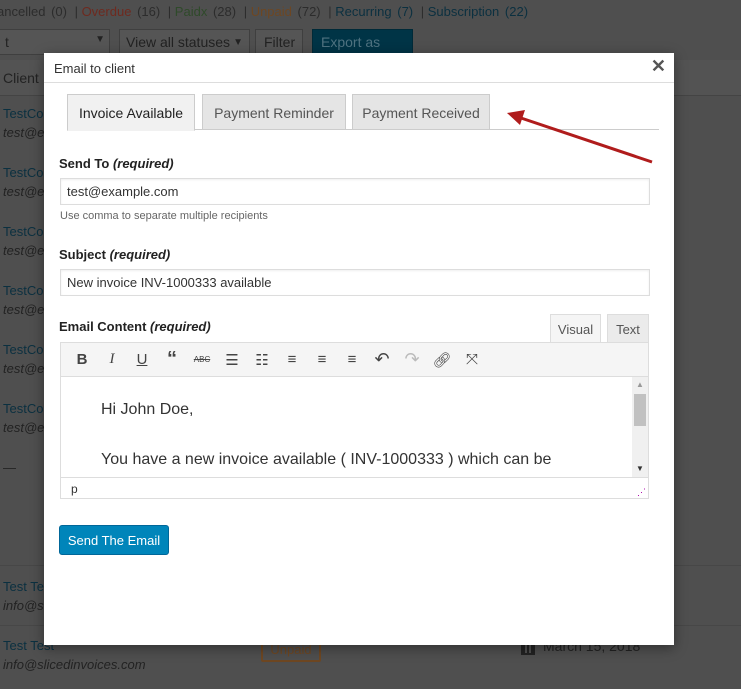  What do you see at coordinates (274, 112) in the screenshot?
I see `tab-payment-reminder: Payment Reminder` at bounding box center [274, 112].